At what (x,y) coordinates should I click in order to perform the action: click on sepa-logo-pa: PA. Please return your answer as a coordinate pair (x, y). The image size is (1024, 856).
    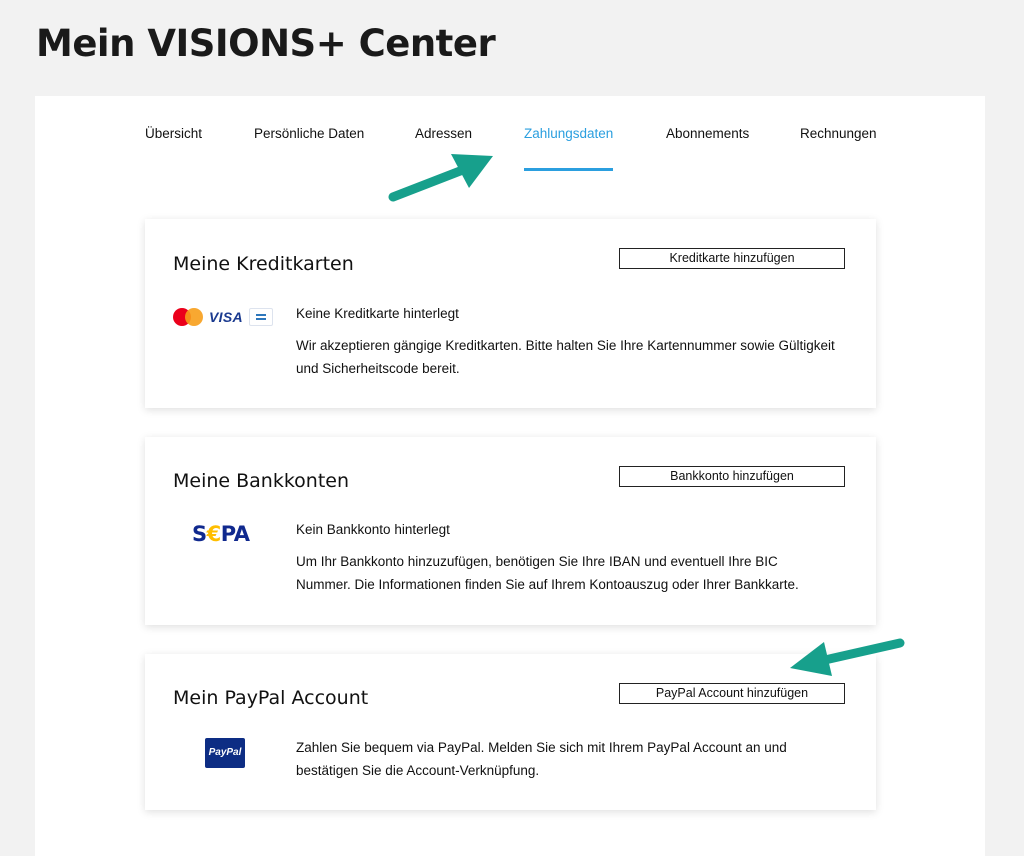
    Looking at the image, I should click on (235, 534).